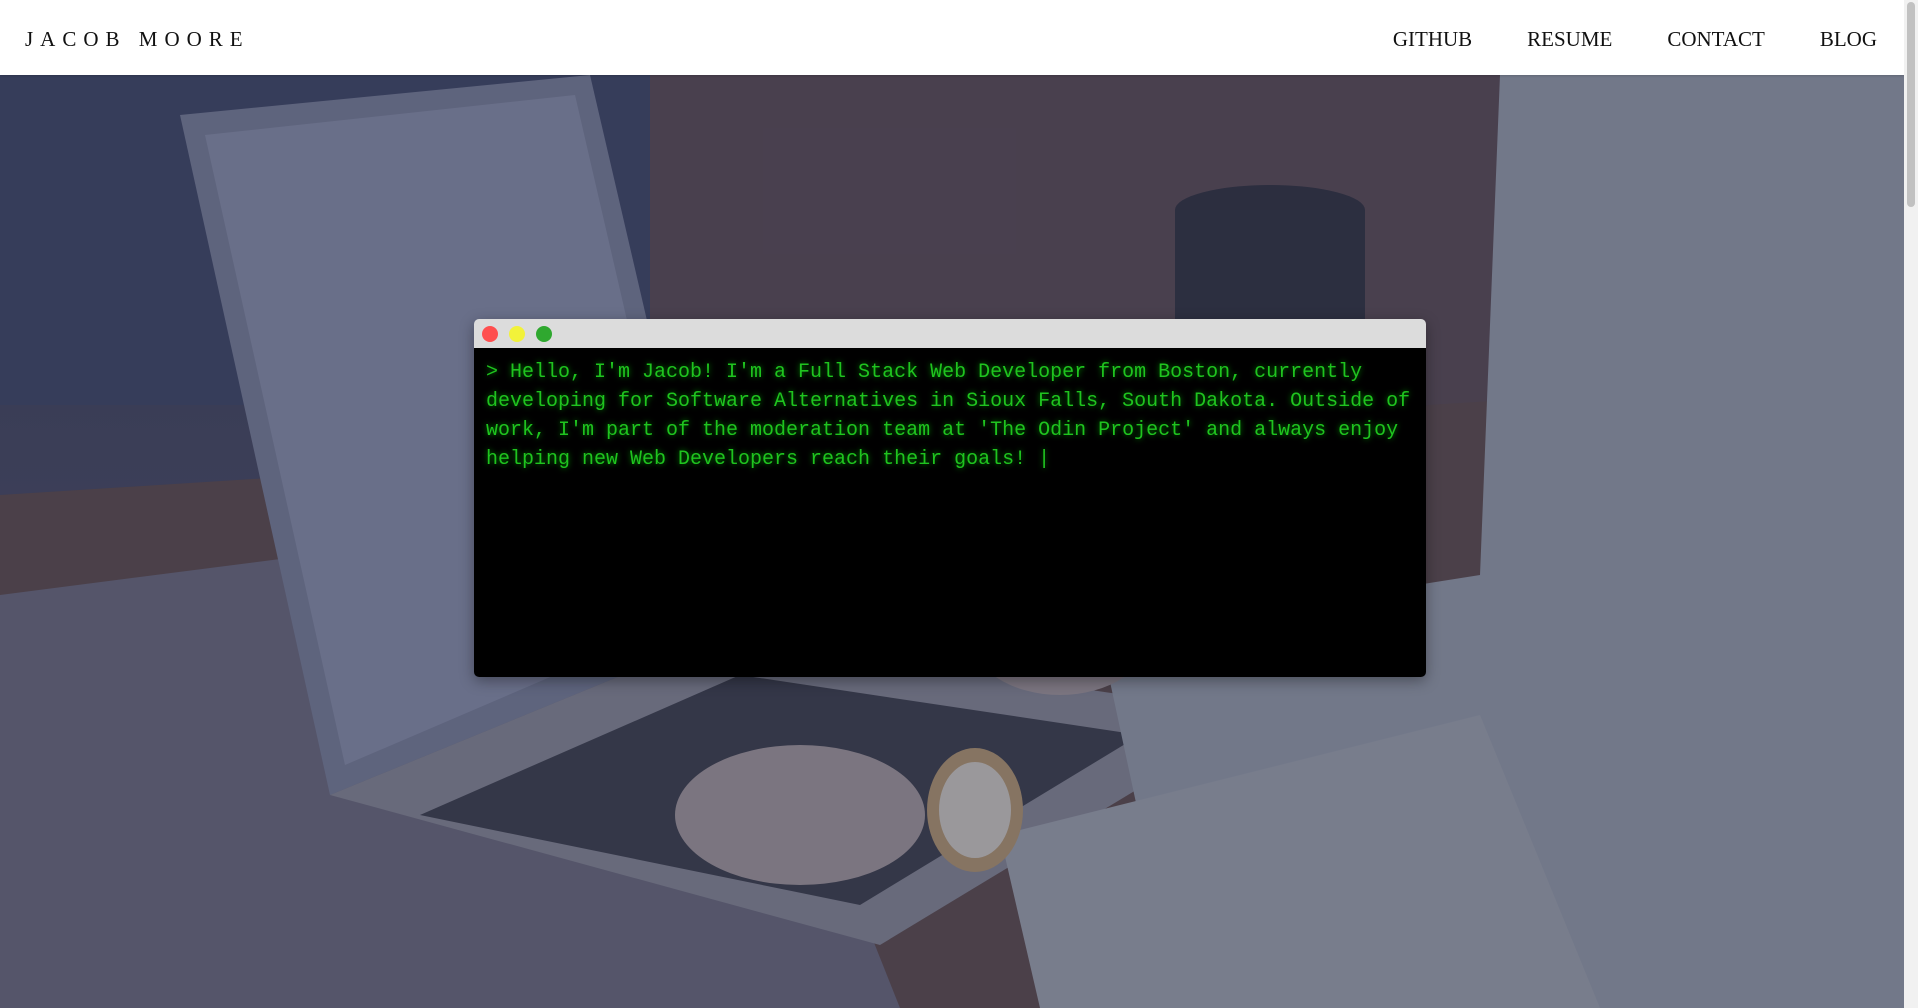 The height and width of the screenshot is (1008, 1918). I want to click on main-nav: GITHUB RESUME CONTACT BLOG, so click(1635, 39).